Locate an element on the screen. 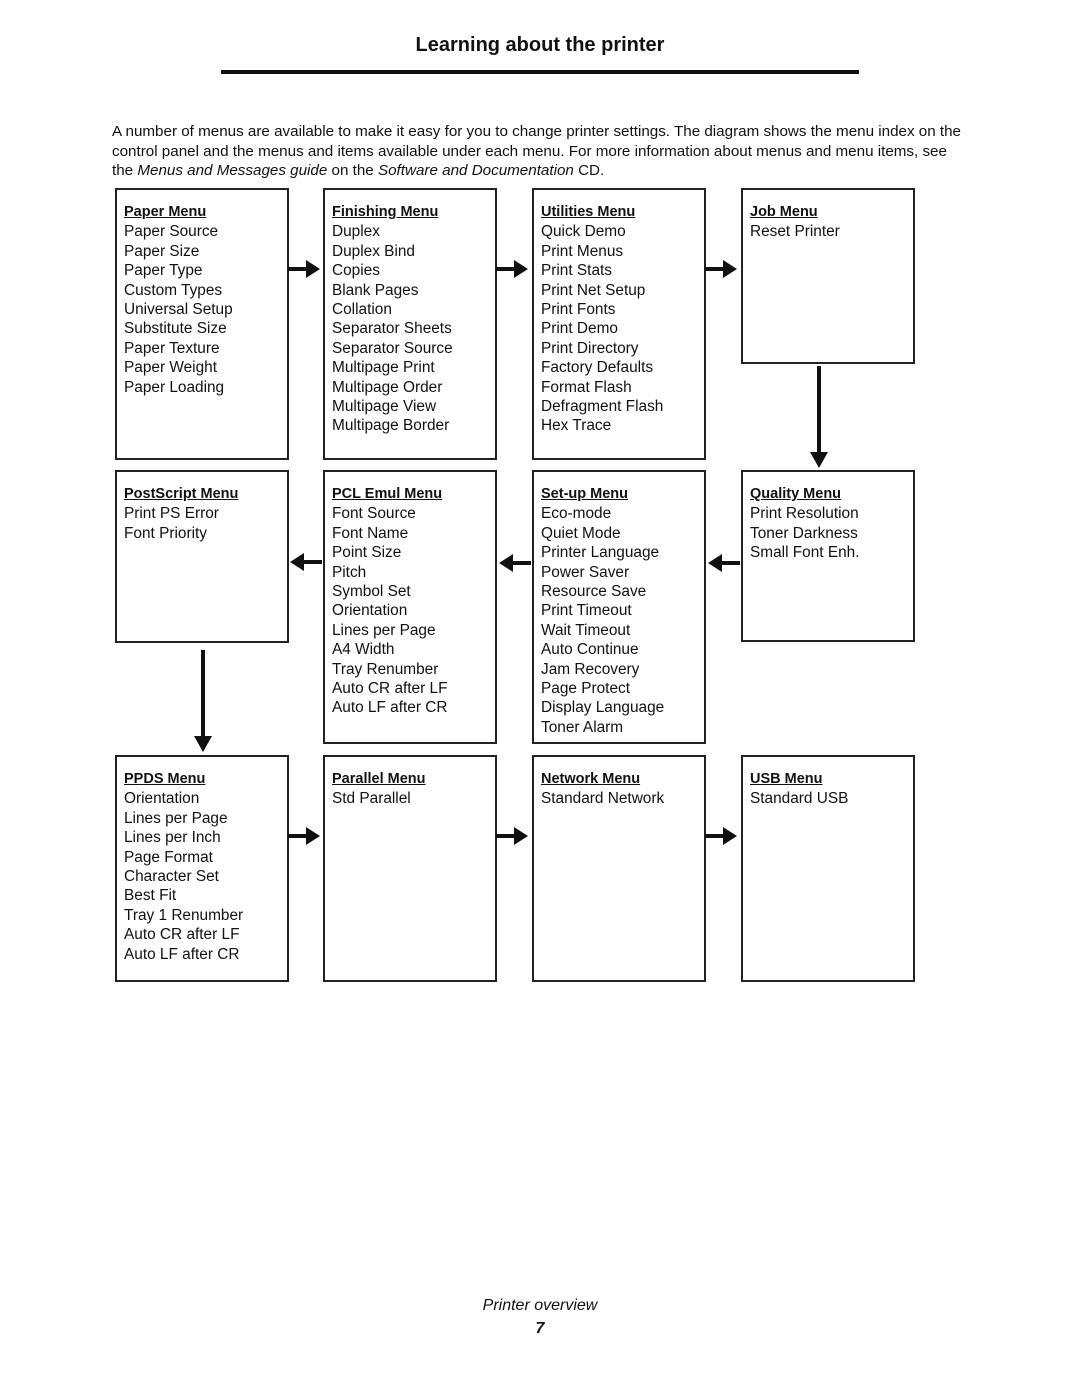 This screenshot has height=1397, width=1080. menu-box-job-menu: Job Menu Reset Printer is located at coordinates (828, 276).